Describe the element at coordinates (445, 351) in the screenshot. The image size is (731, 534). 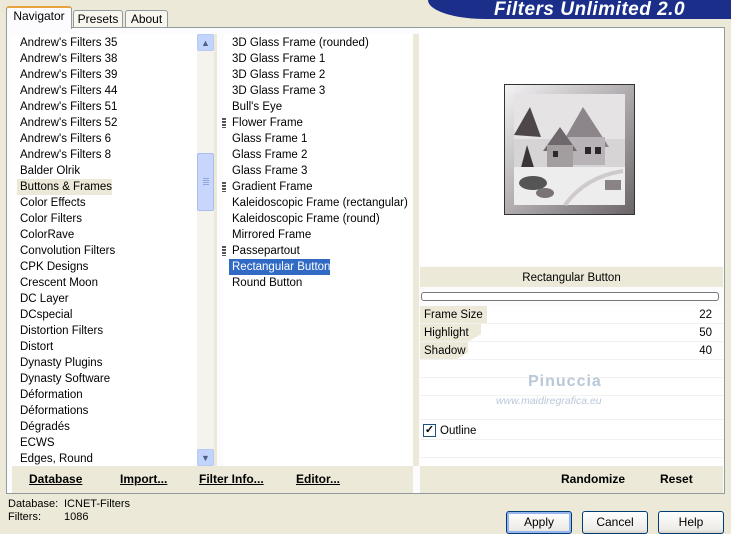
I see `shadow-label: Shadow` at that location.